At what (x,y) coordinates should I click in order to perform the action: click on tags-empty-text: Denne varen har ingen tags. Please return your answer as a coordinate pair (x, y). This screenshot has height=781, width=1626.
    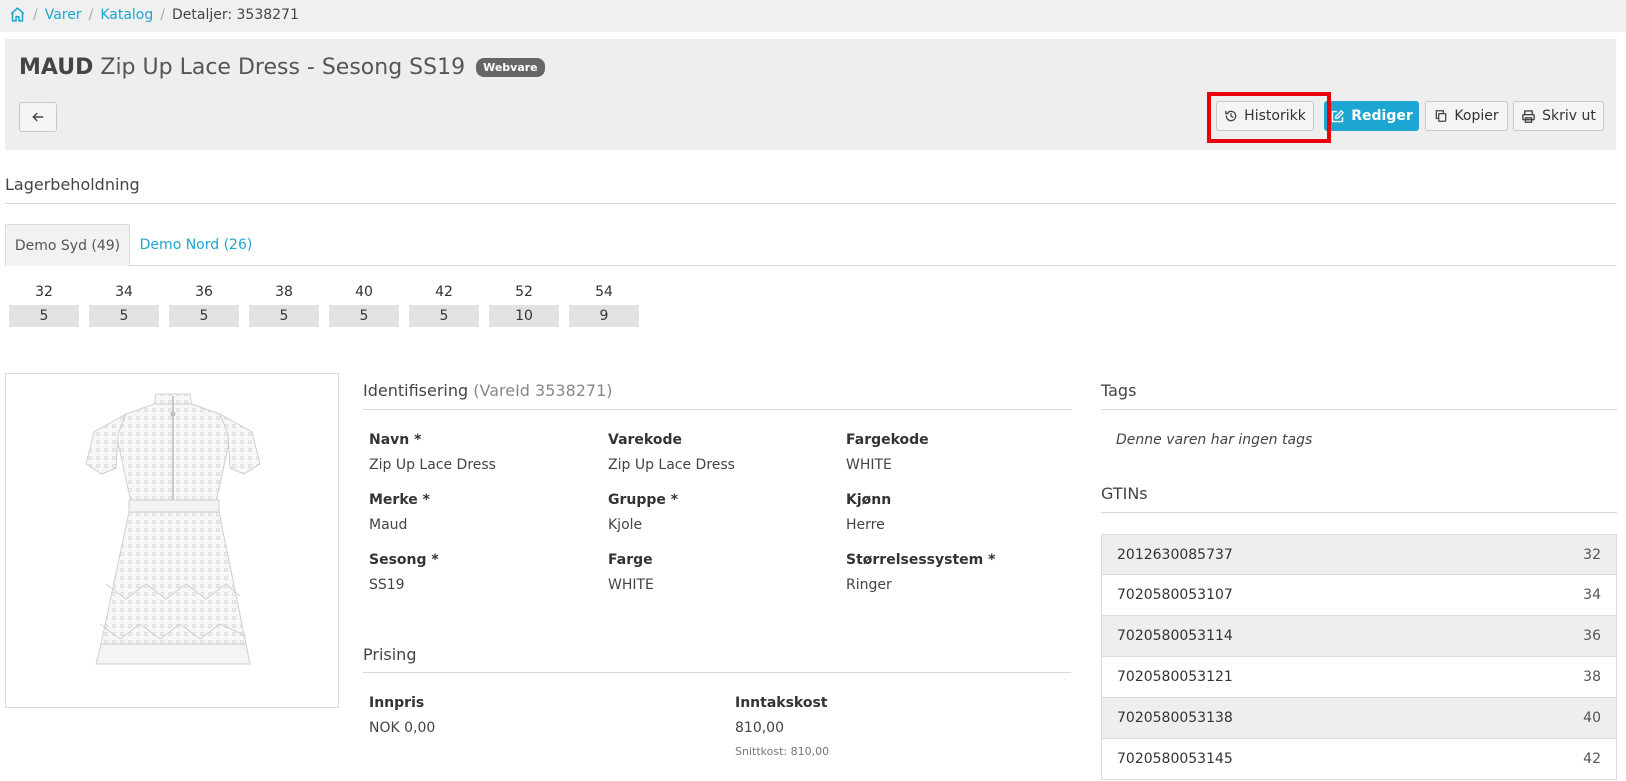
    Looking at the image, I should click on (1214, 440).